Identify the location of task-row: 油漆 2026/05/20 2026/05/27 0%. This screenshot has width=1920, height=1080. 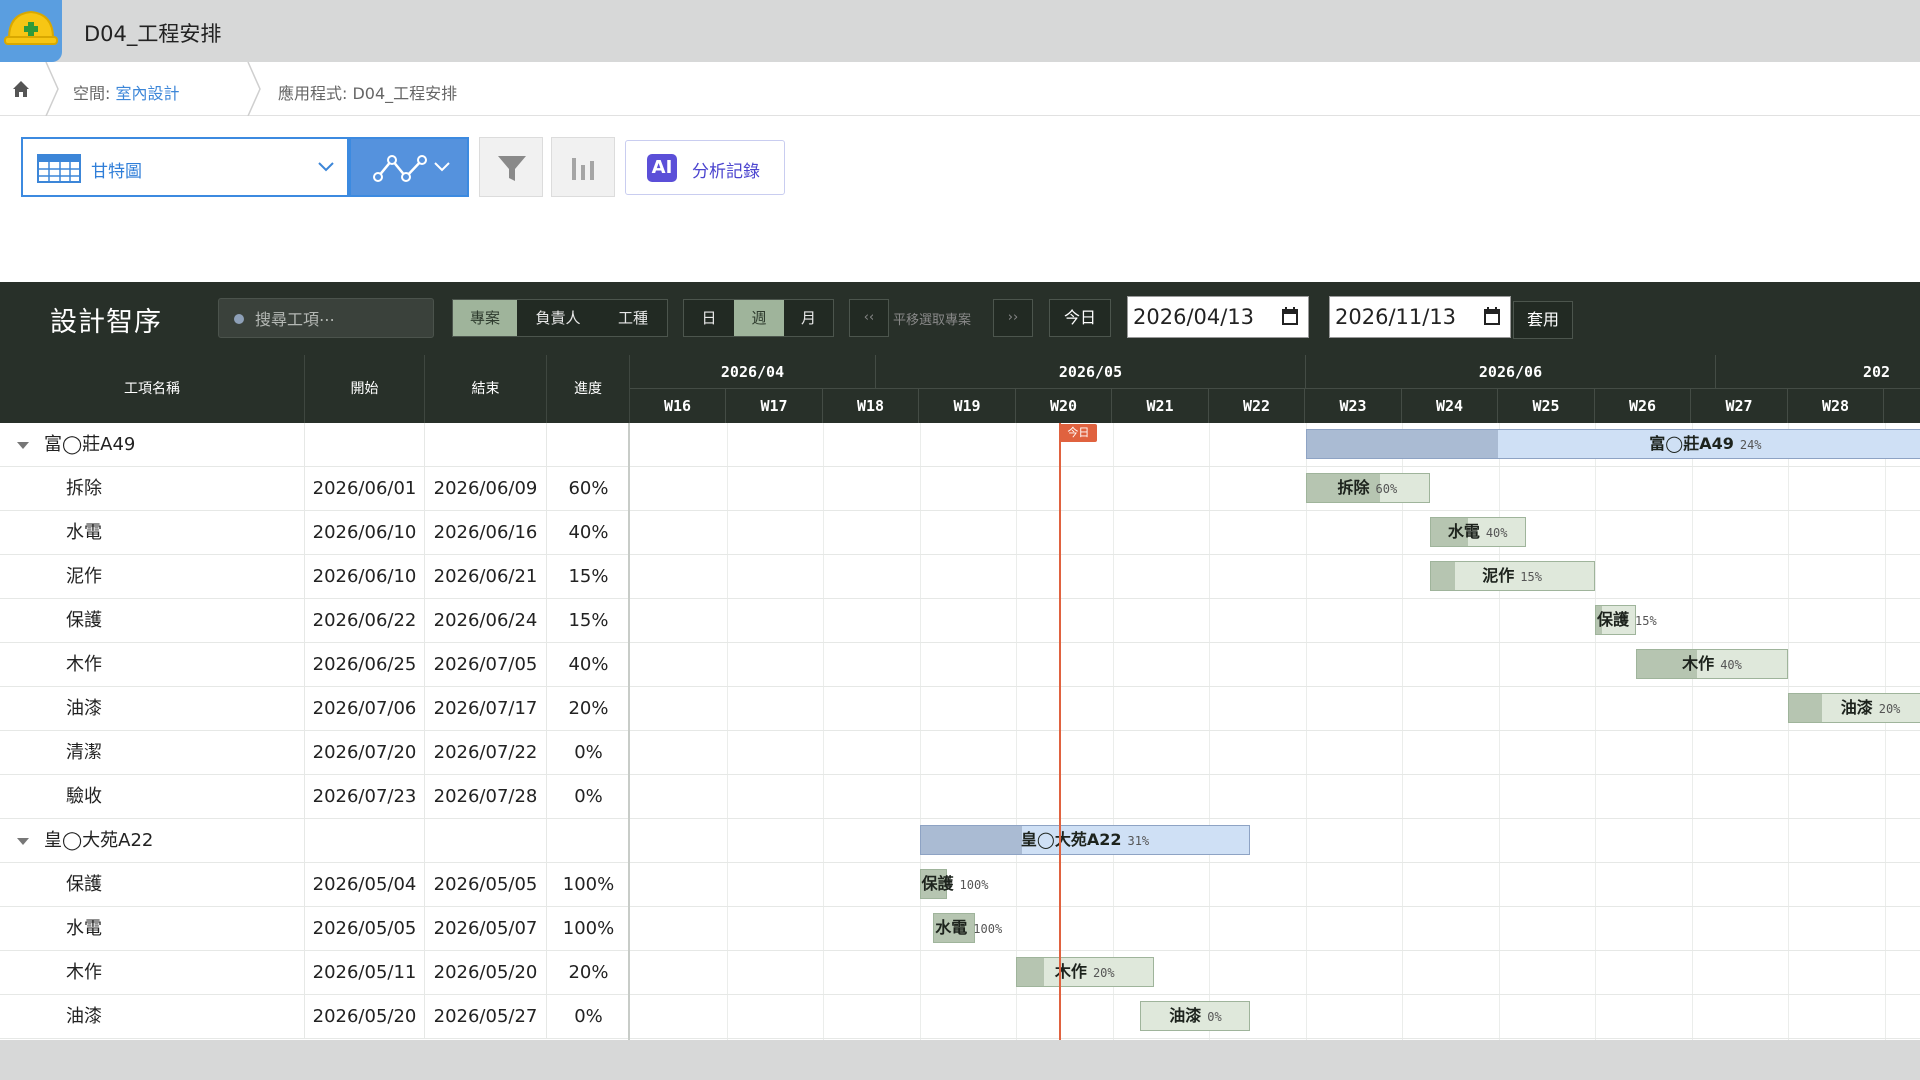
(314, 1017).